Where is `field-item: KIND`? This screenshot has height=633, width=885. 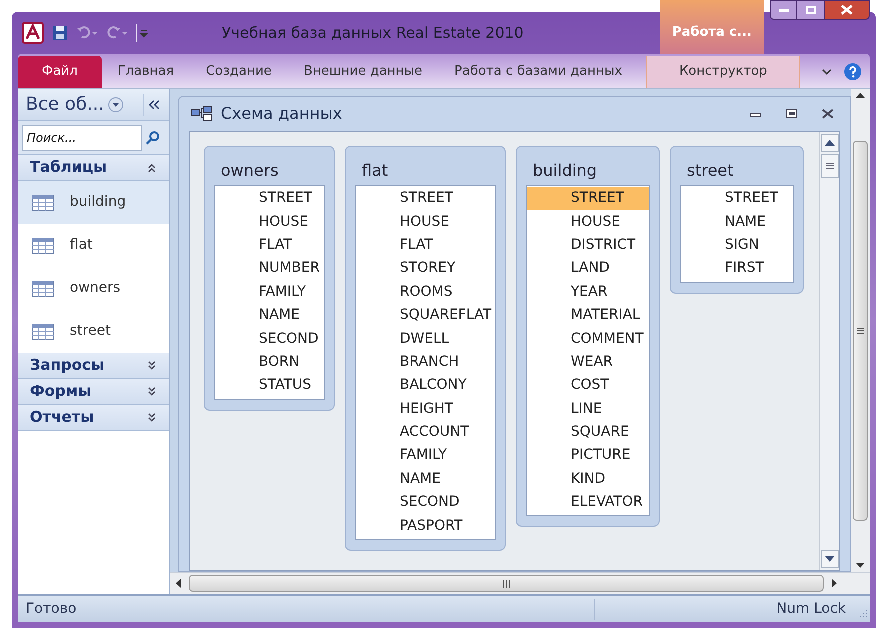
field-item: KIND is located at coordinates (588, 480).